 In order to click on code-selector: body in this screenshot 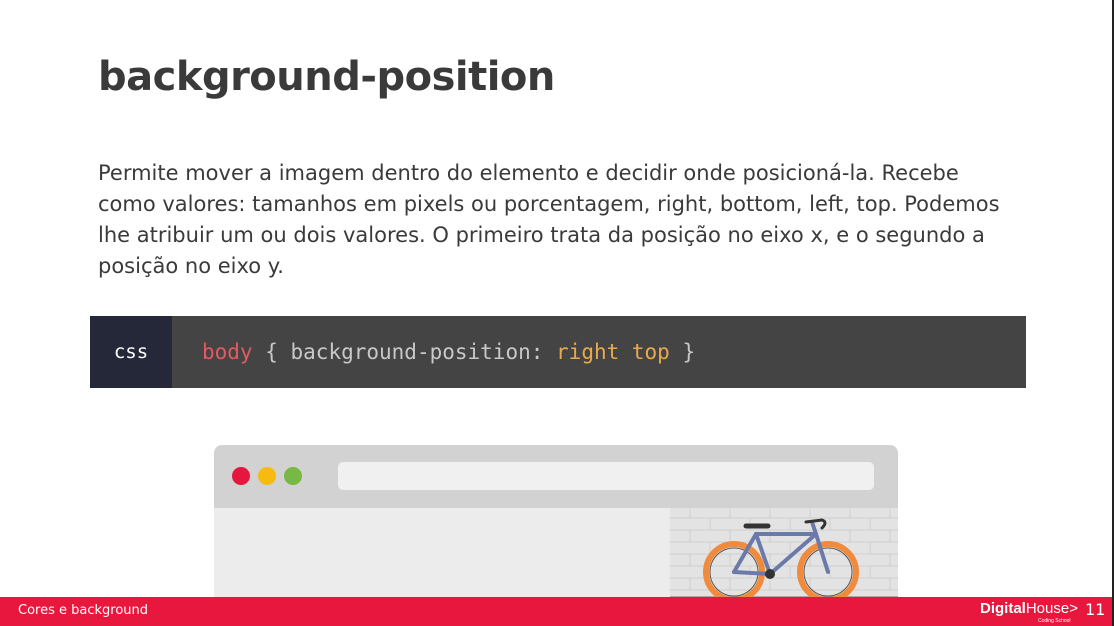, I will do `click(227, 352)`.